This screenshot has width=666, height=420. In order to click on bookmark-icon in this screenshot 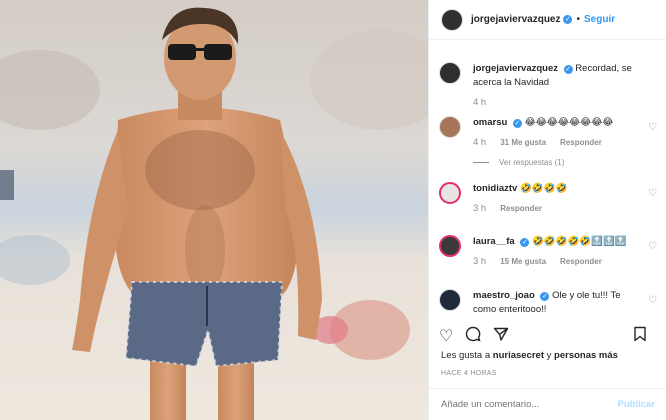, I will do `click(640, 336)`.